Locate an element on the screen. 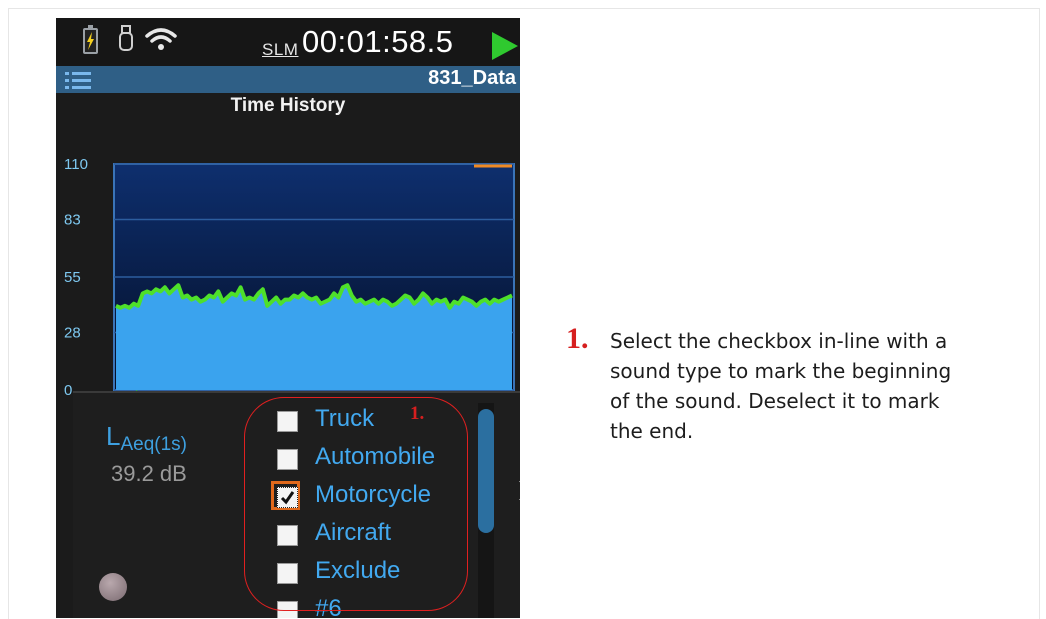 The width and height of the screenshot is (1046, 619). battery-charging-icon is located at coordinates (90, 39).